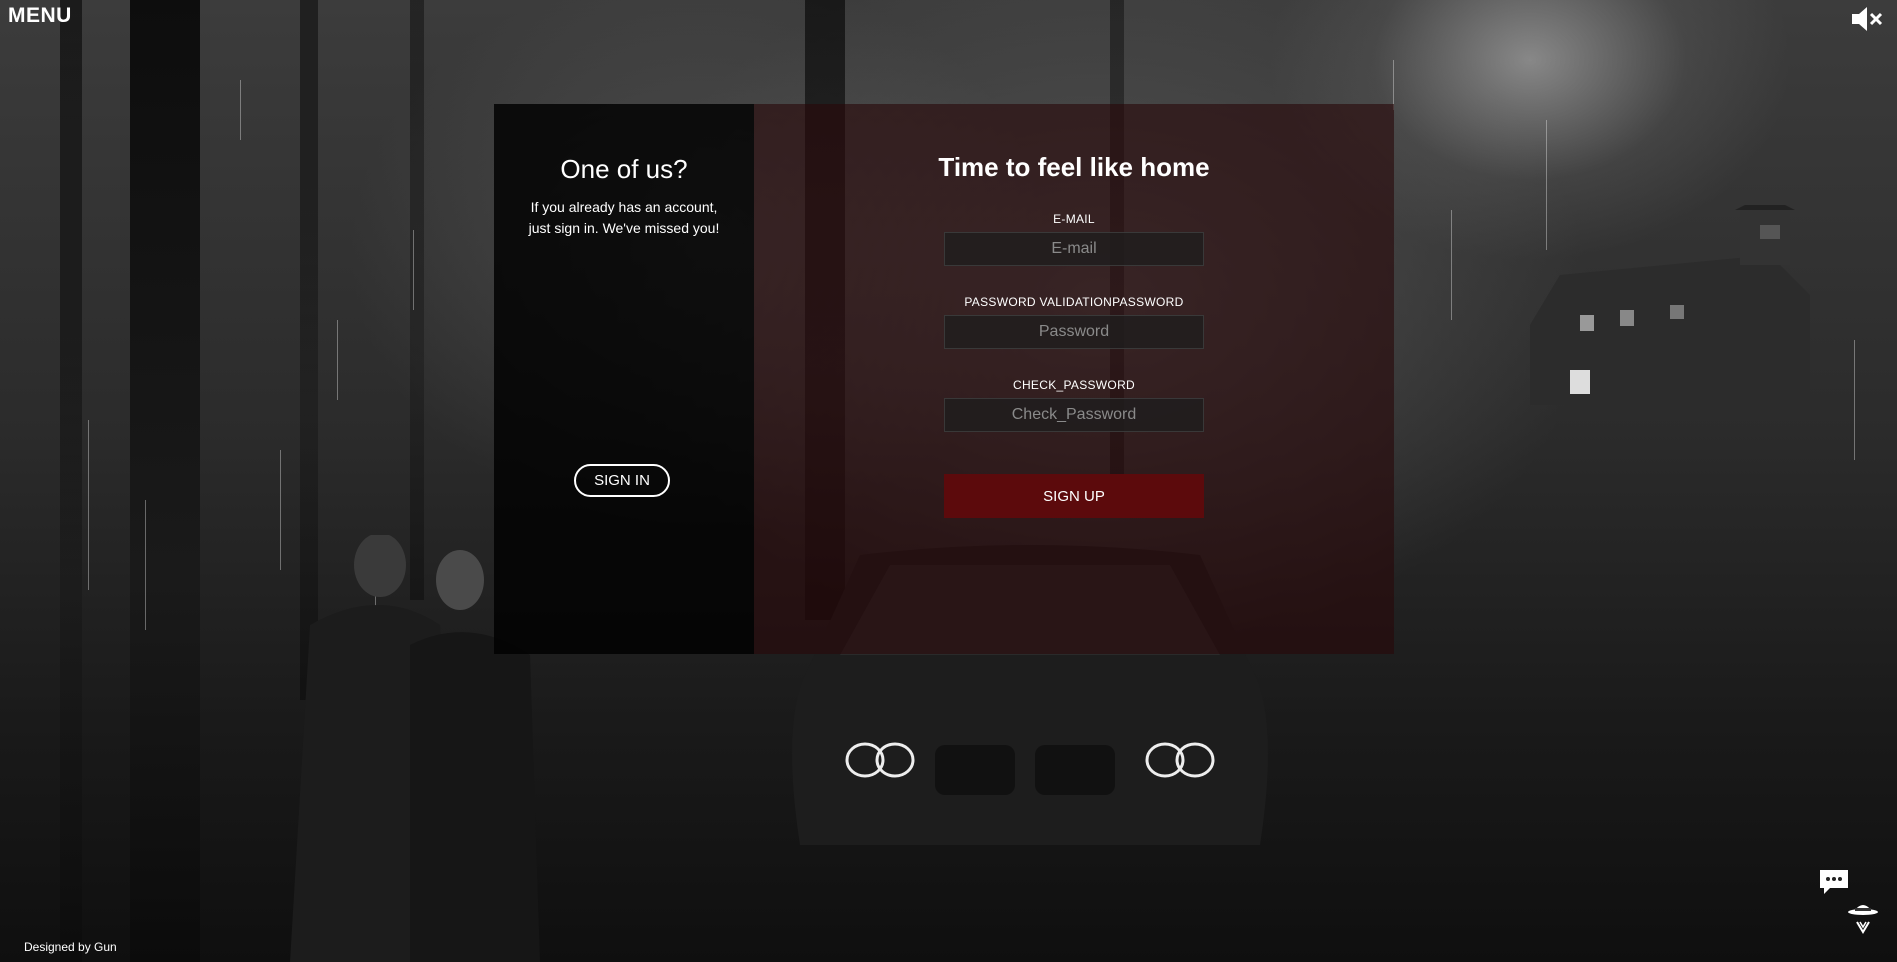 The height and width of the screenshot is (962, 1897). I want to click on email-label: E-MAIL, so click(1074, 219).